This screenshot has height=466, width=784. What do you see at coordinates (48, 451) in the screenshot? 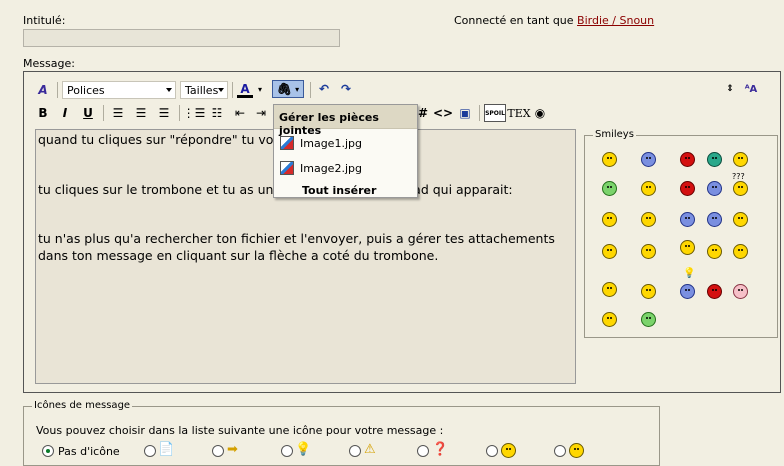
I see `icon-radio-none` at bounding box center [48, 451].